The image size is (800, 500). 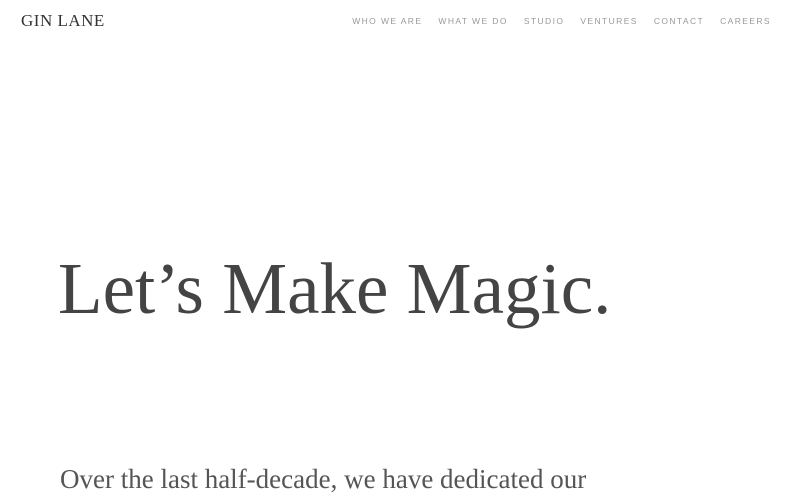 I want to click on nav-item-what-we-do: WHAT WE DO, so click(x=472, y=21).